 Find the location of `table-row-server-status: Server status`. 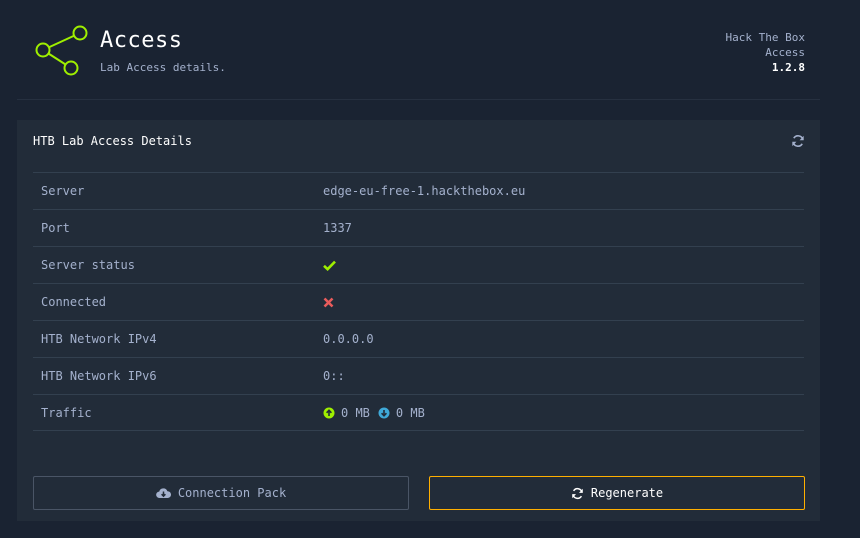

table-row-server-status: Server status is located at coordinates (418, 264).